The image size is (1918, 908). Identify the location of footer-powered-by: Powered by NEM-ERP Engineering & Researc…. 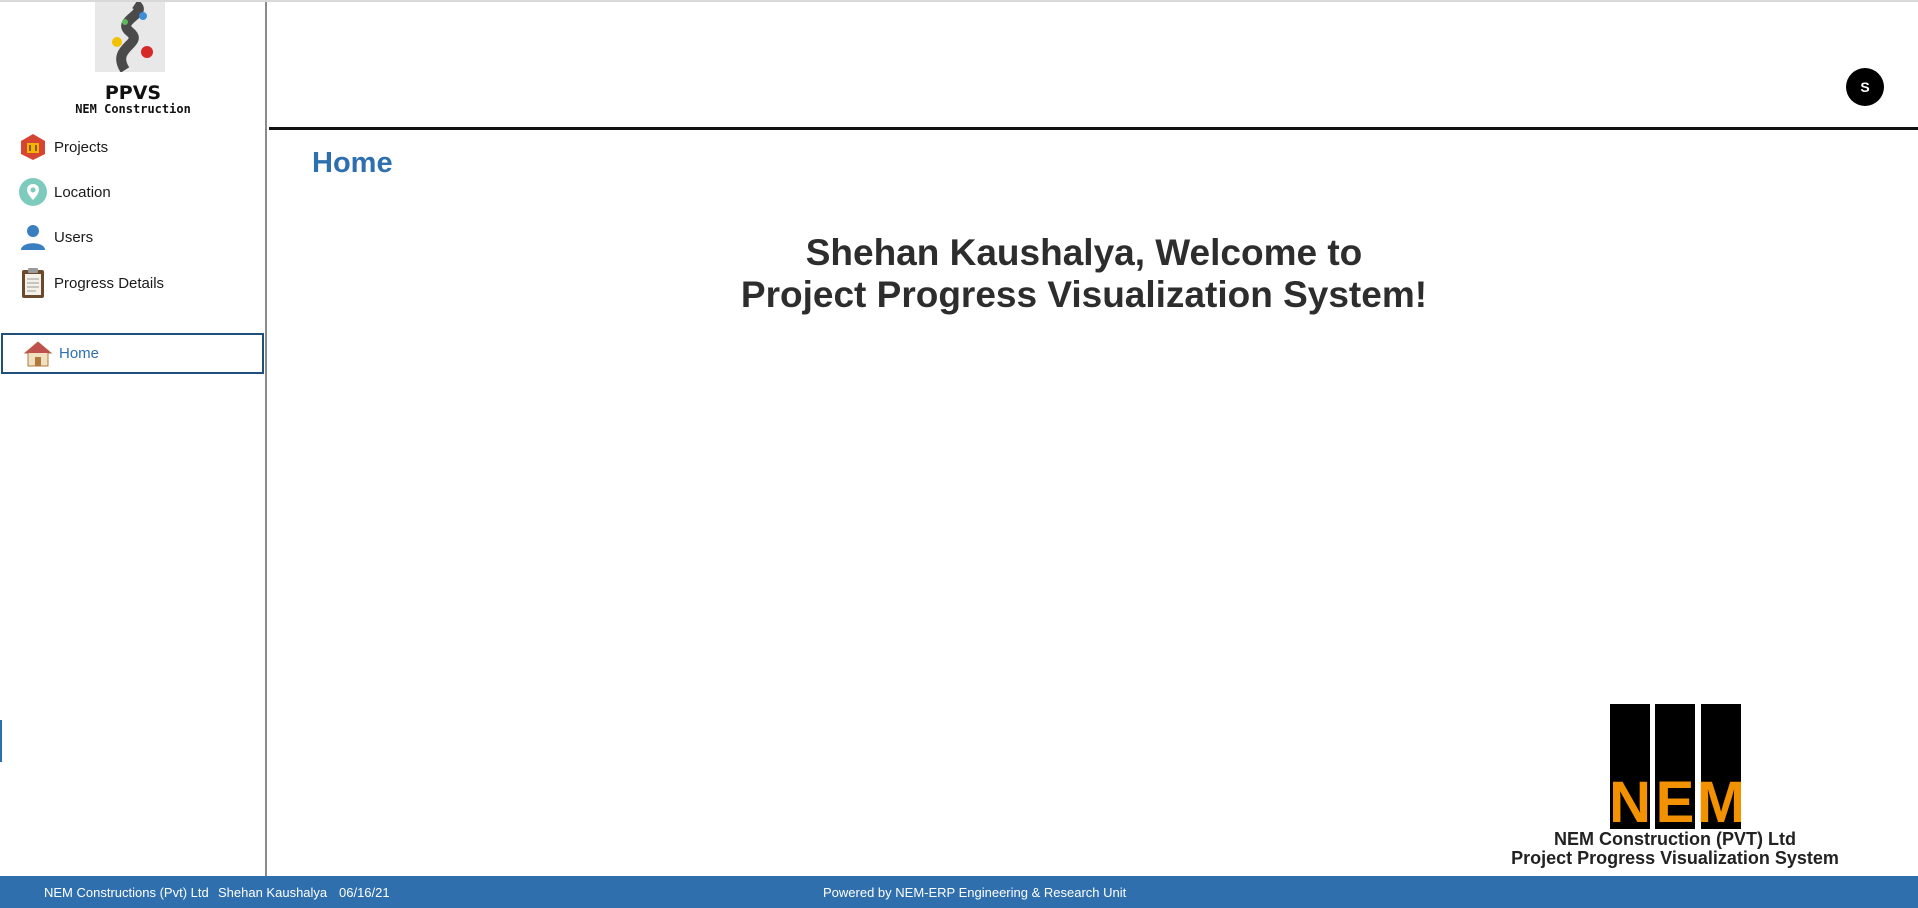
(975, 892).